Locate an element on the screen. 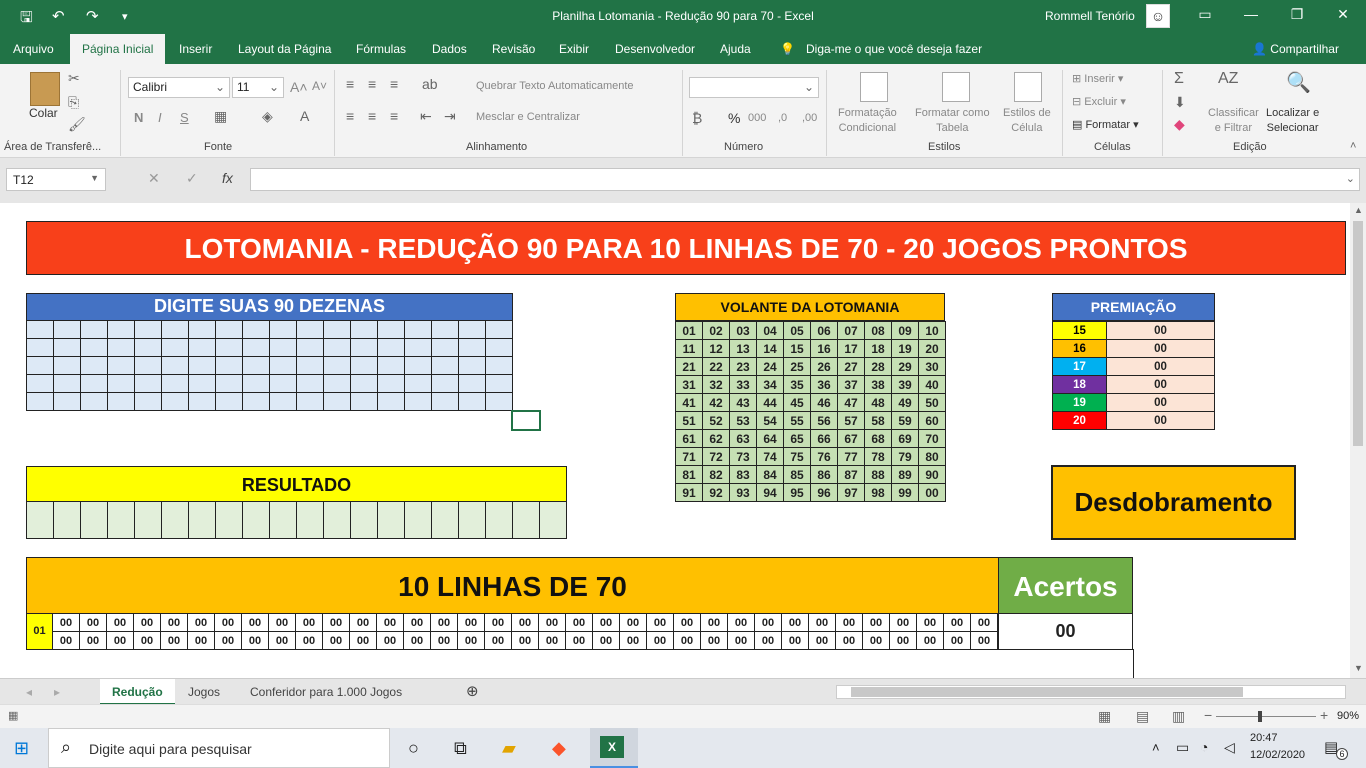 The height and width of the screenshot is (768, 1366). increase-font-icon: A˄ is located at coordinates (299, 87).